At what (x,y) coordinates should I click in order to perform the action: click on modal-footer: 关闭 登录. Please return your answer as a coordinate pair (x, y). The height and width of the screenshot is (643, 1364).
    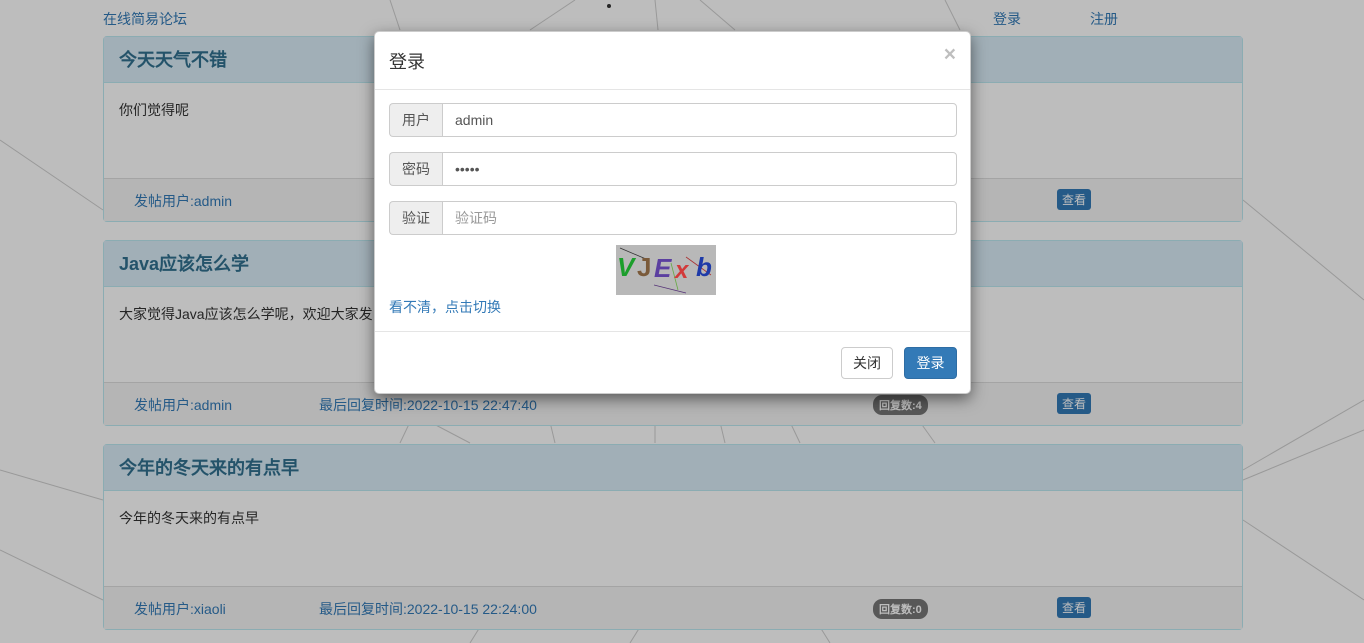
    Looking at the image, I should click on (672, 362).